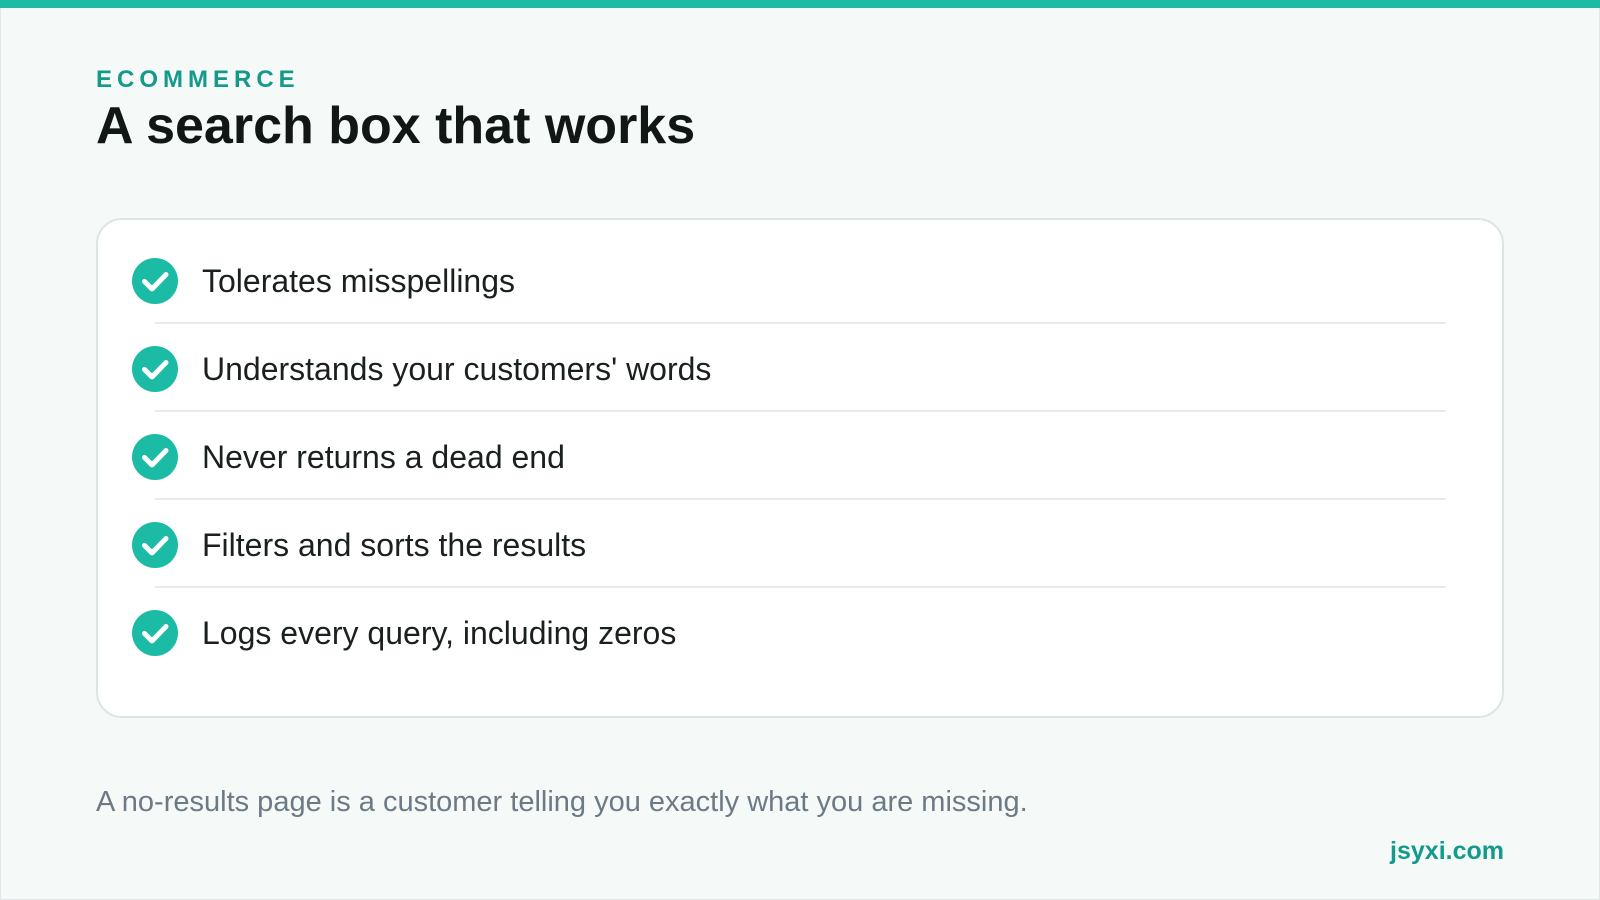 The height and width of the screenshot is (900, 1600). I want to click on checklist-item-label: Tolerates misspellings, so click(359, 281).